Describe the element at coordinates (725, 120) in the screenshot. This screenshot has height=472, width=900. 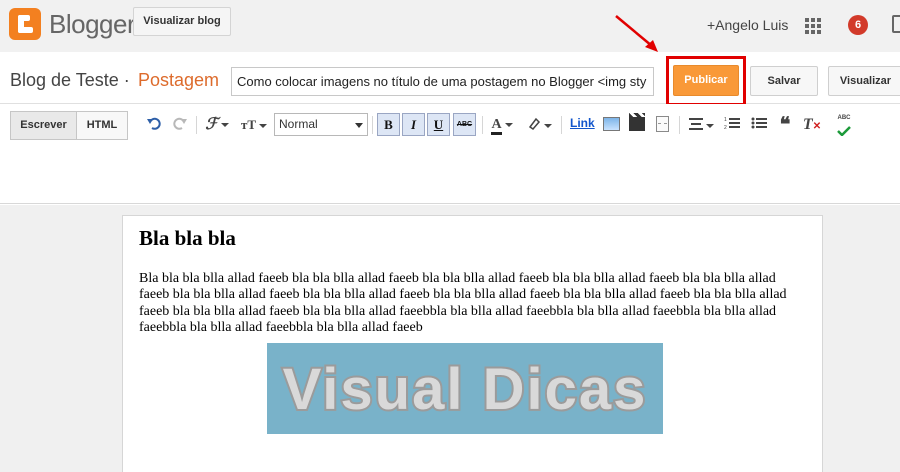
I see `svg-text: 1` at that location.